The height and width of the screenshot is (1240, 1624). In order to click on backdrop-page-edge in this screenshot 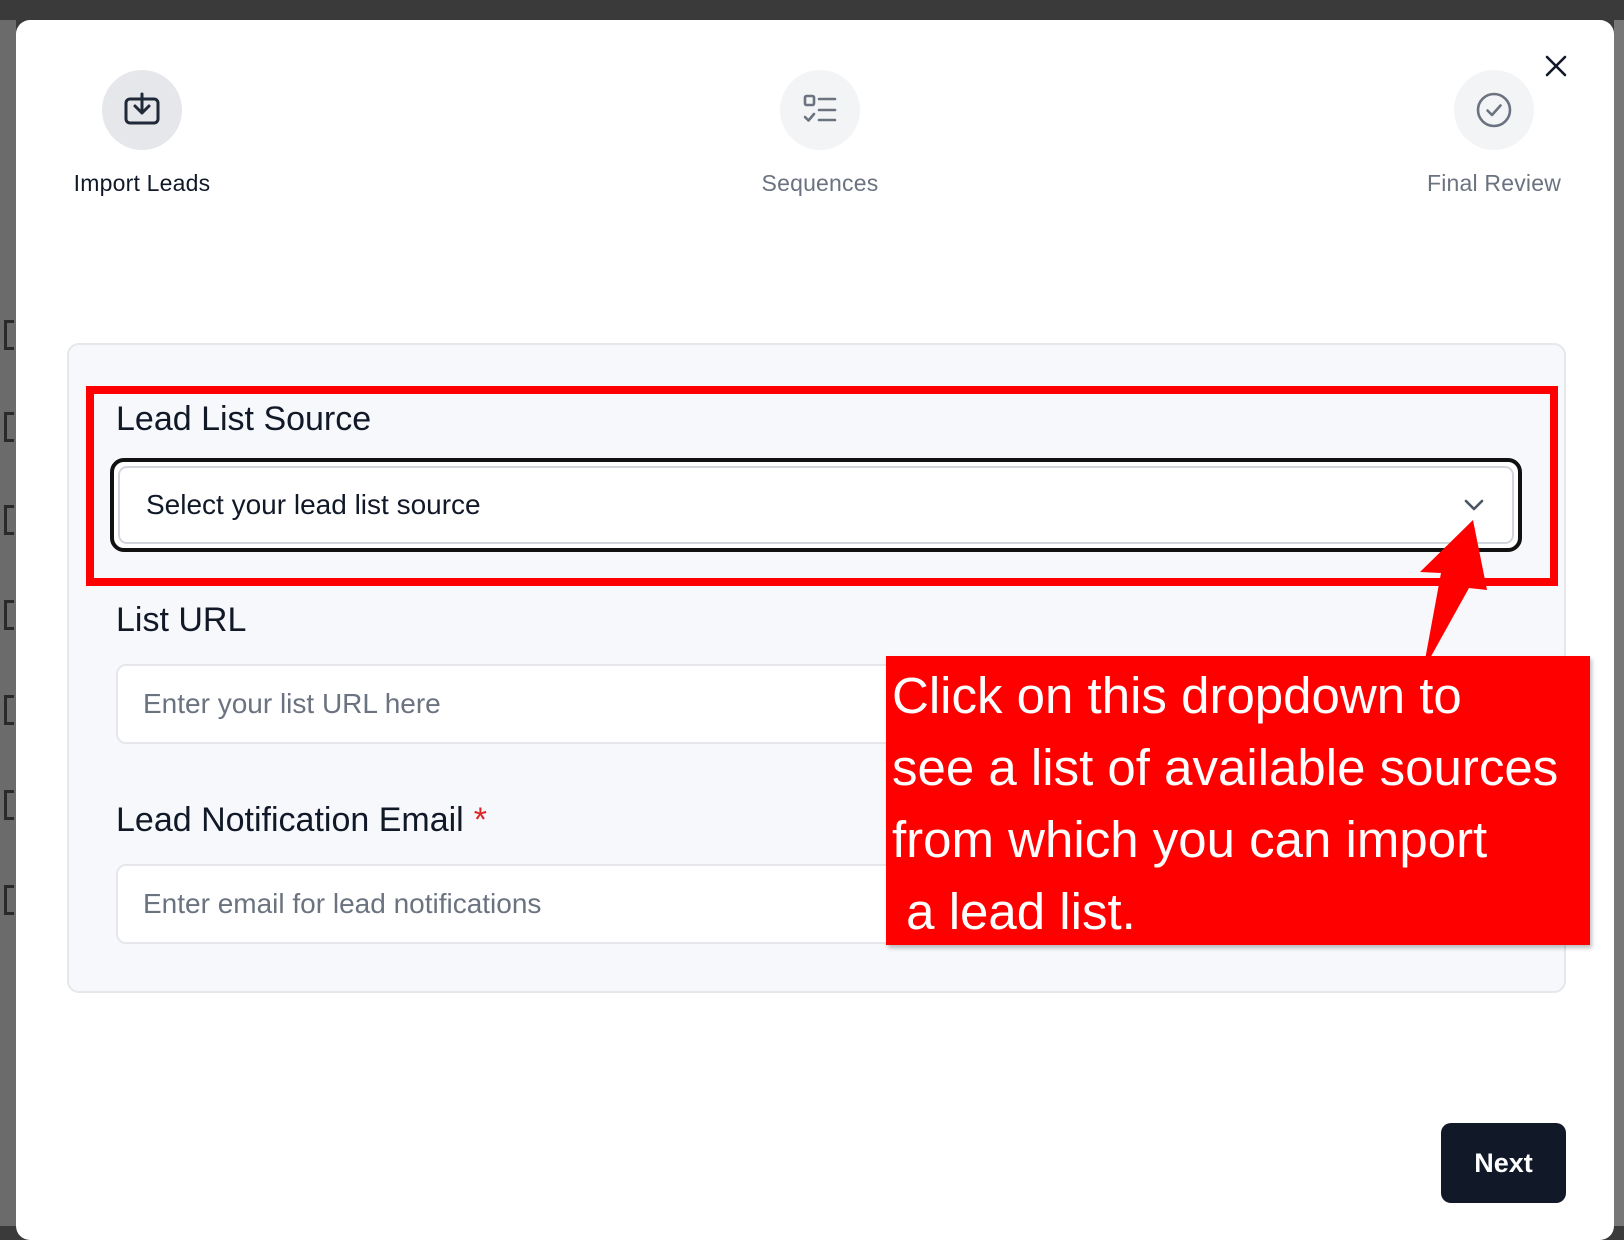, I will do `click(8, 623)`.